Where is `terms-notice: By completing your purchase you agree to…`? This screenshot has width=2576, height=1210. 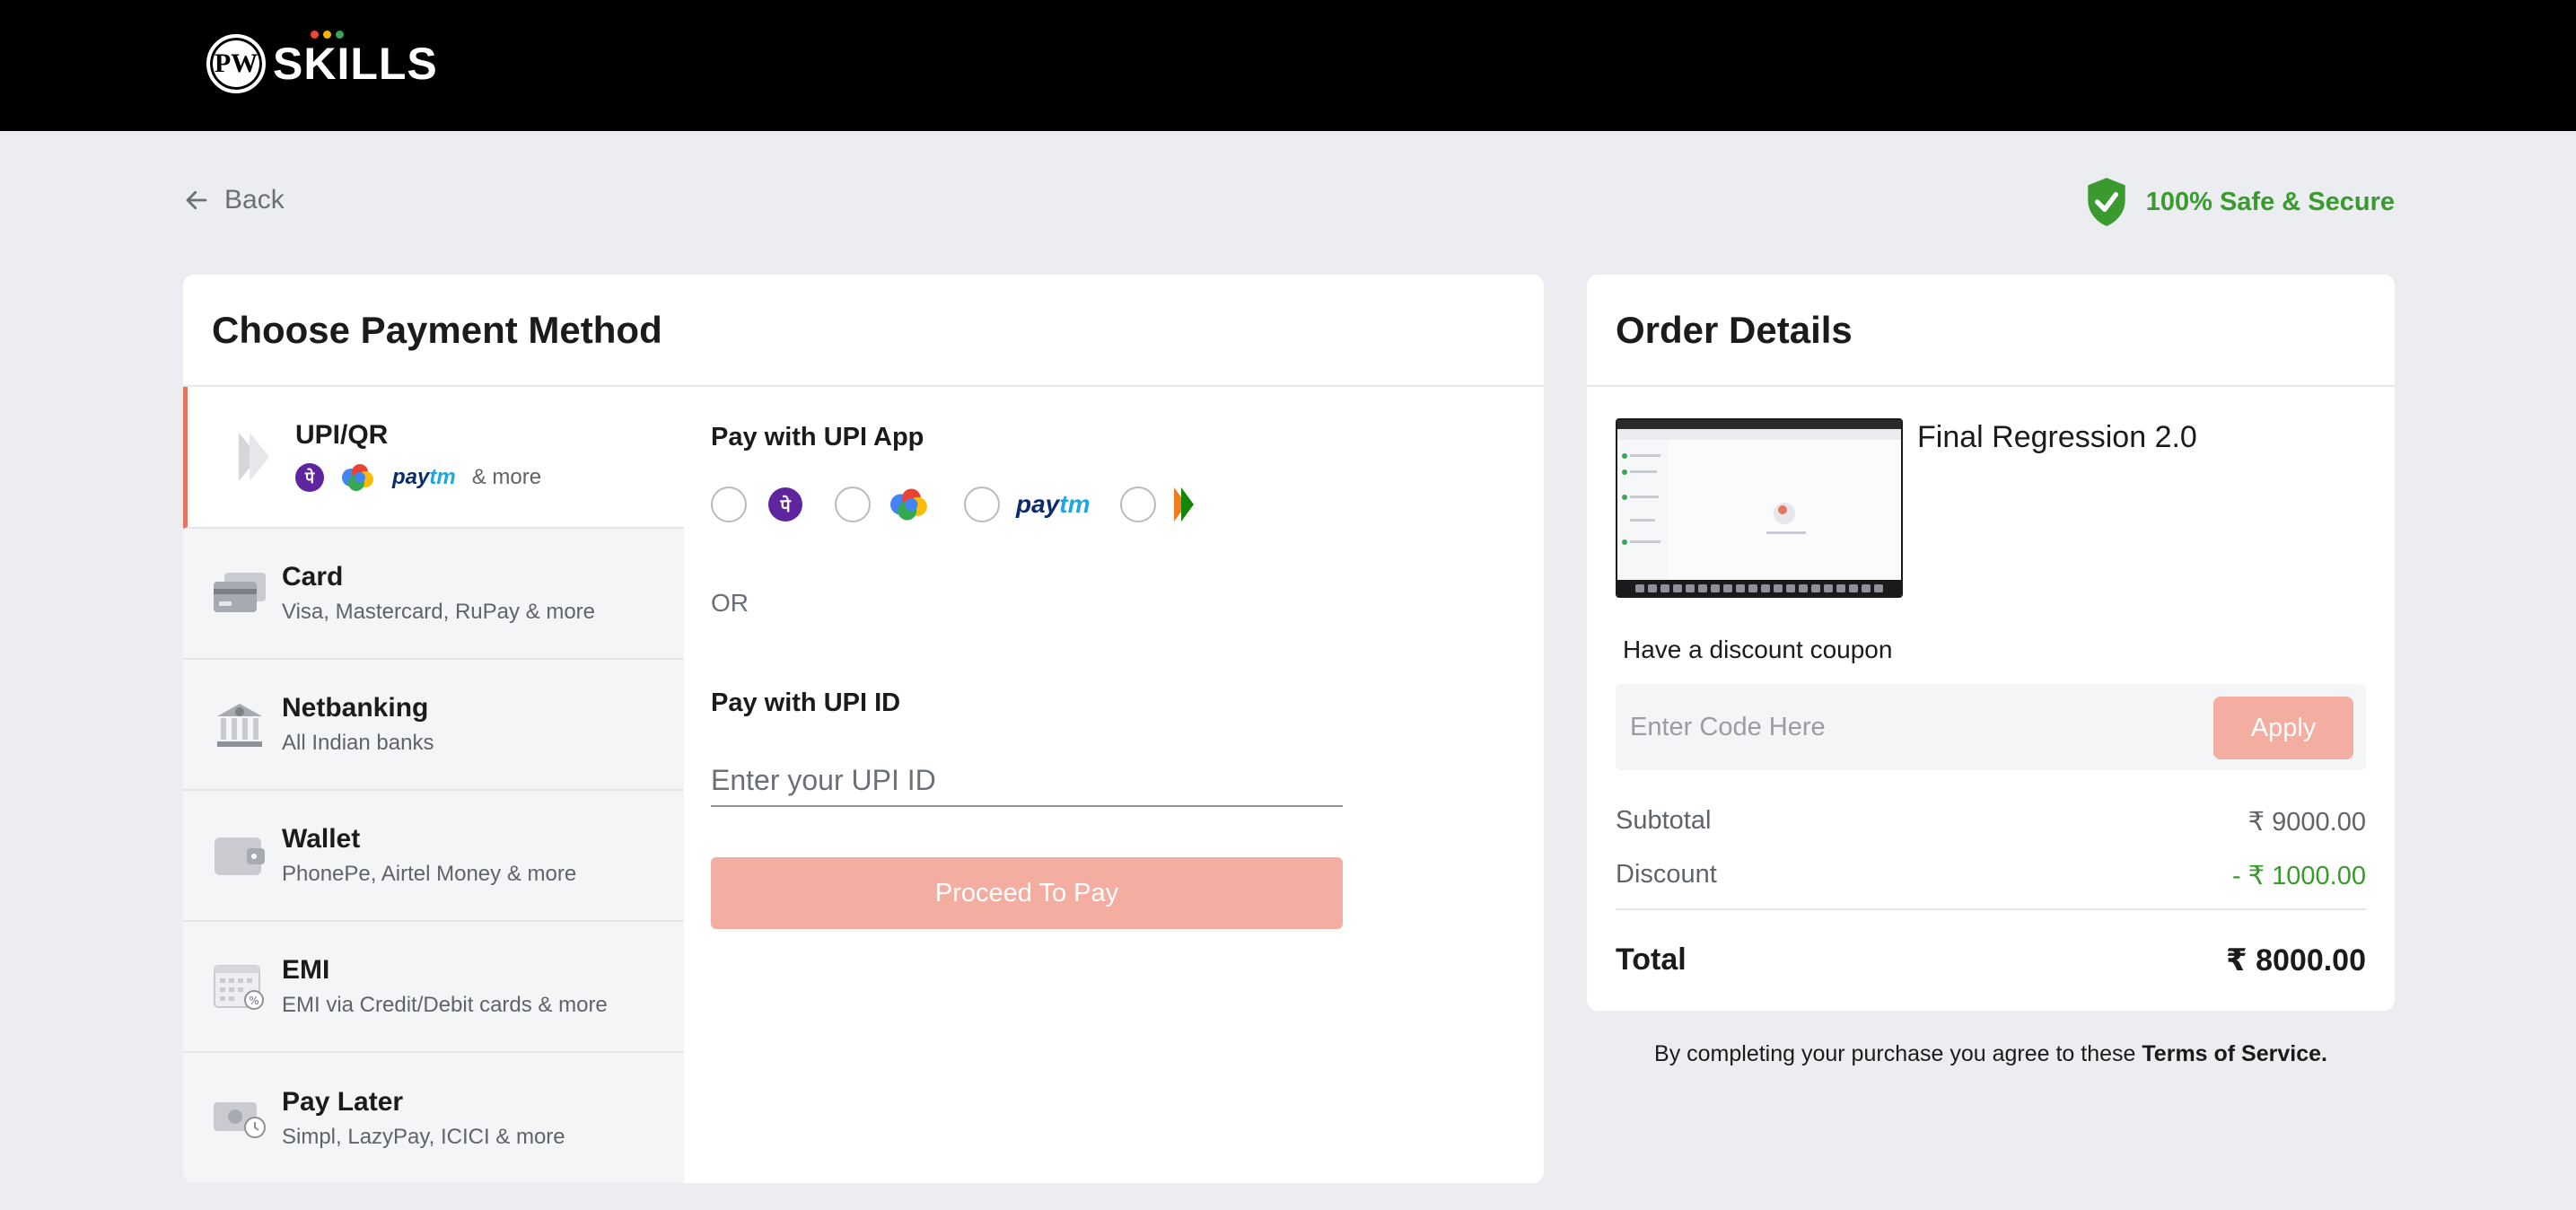 terms-notice: By completing your purchase you agree to… is located at coordinates (1991, 1054).